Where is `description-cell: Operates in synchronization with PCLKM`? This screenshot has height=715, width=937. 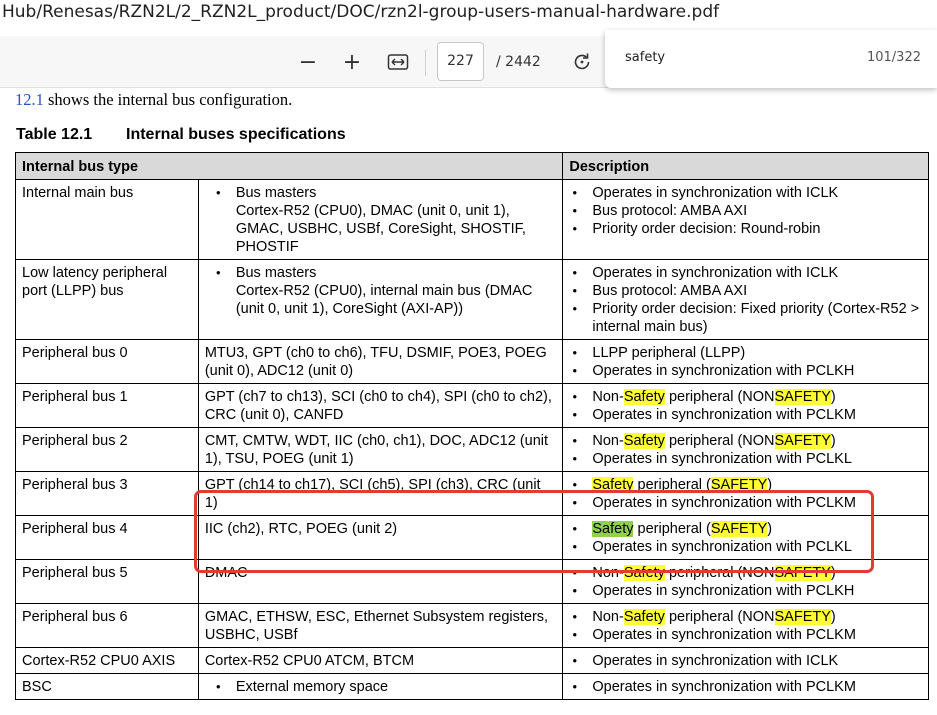 description-cell: Operates in synchronization with PCLKM is located at coordinates (745, 686).